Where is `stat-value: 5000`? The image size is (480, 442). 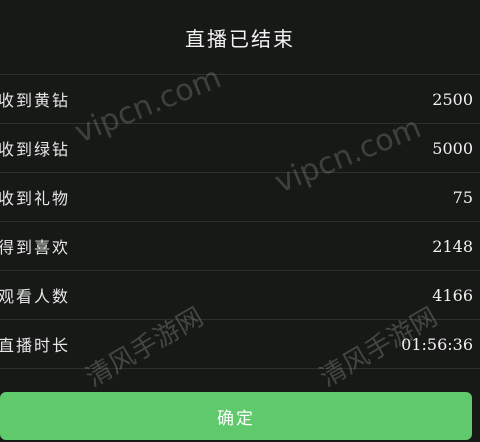
stat-value: 5000 is located at coordinates (452, 148).